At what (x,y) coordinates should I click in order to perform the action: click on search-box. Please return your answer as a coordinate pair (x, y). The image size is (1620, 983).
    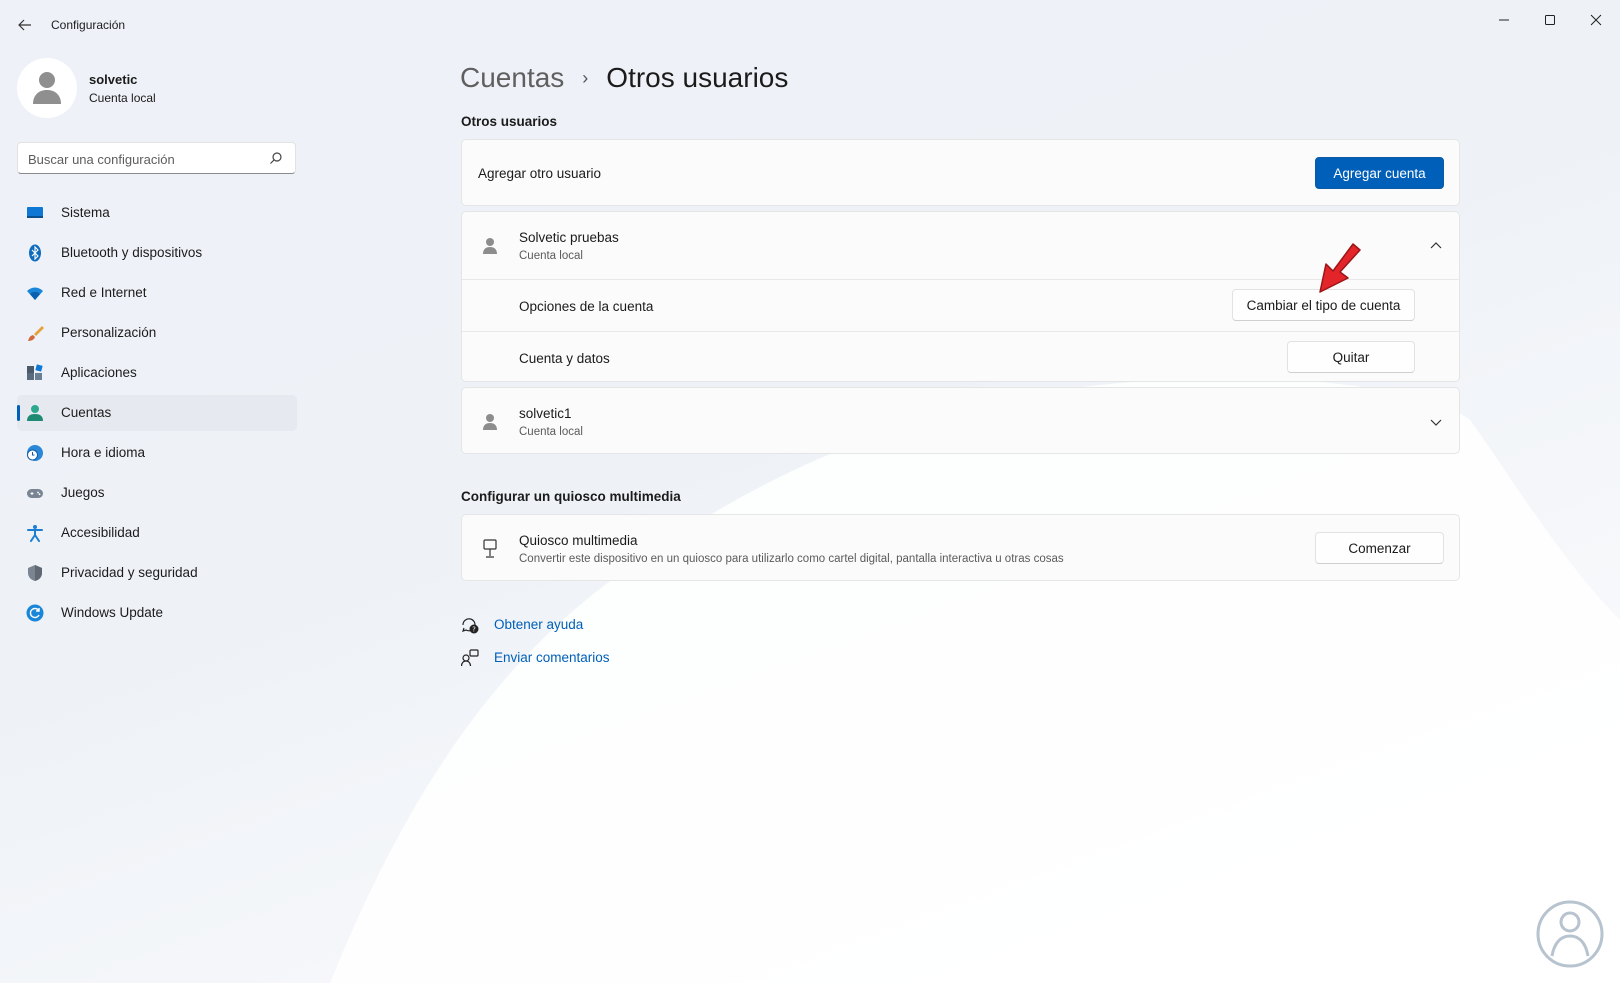
    Looking at the image, I should click on (156, 158).